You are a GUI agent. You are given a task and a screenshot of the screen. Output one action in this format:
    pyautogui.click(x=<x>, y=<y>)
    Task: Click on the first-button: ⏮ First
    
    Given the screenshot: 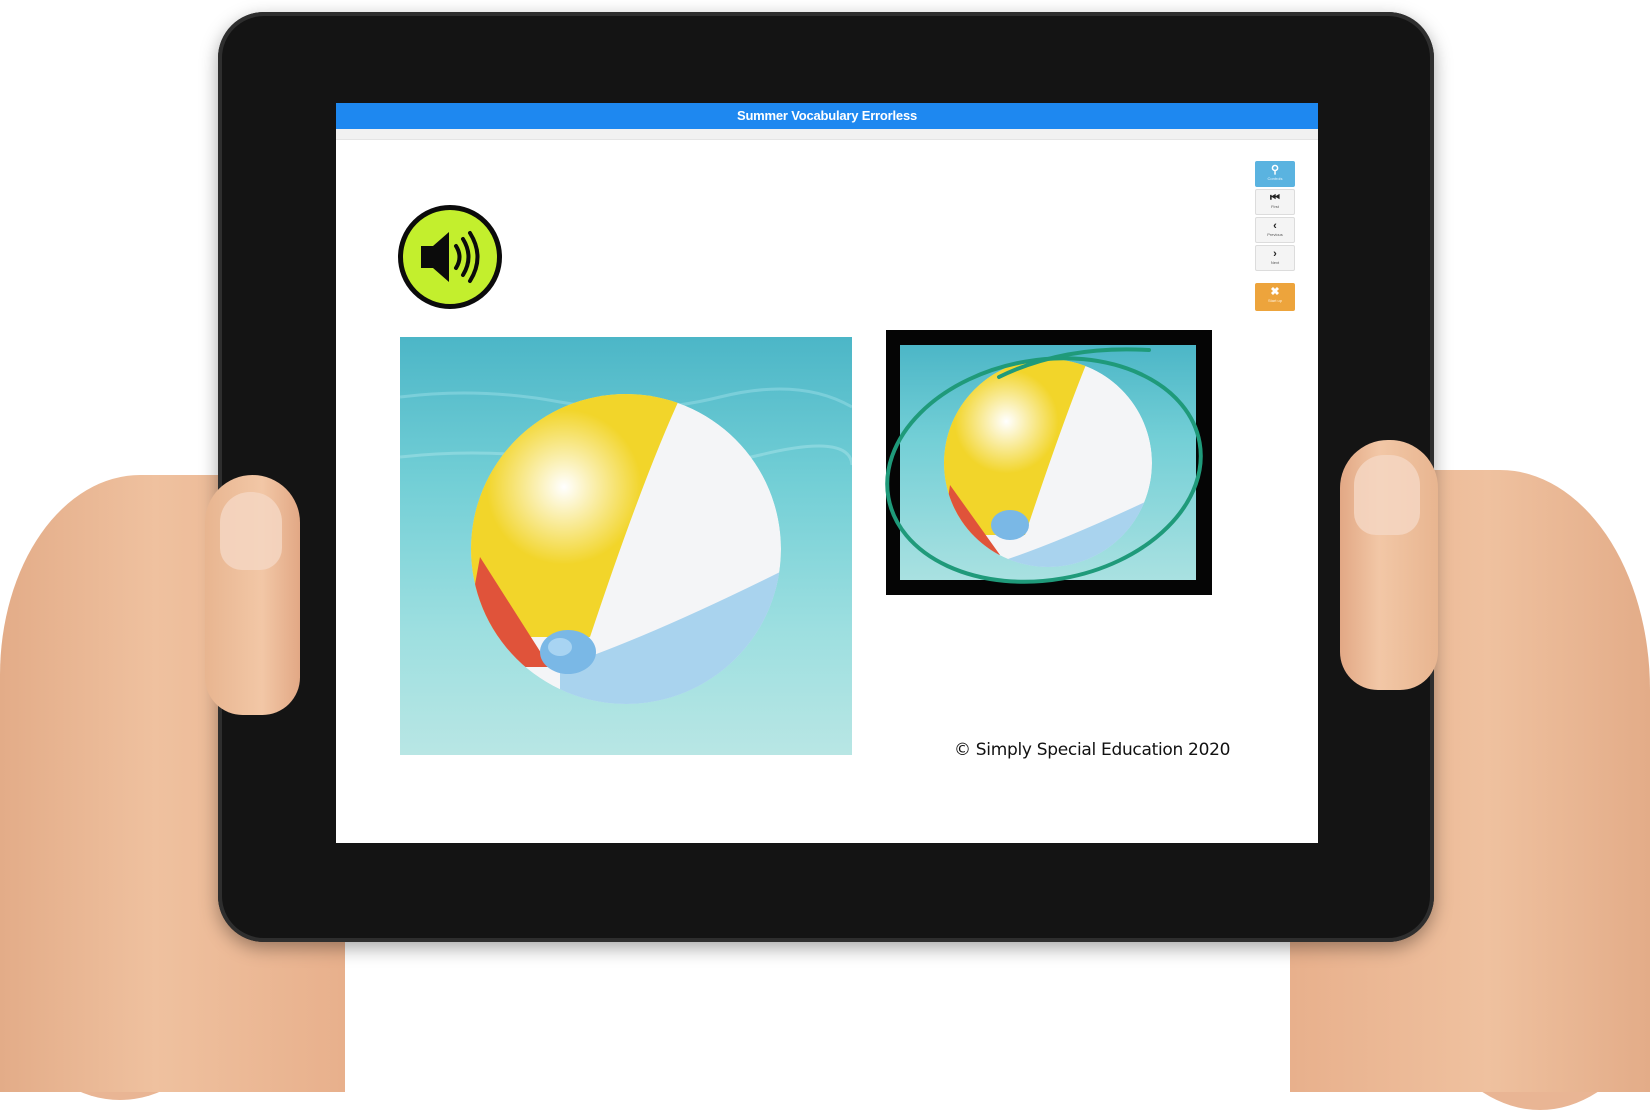 What is the action you would take?
    pyautogui.click(x=1275, y=202)
    